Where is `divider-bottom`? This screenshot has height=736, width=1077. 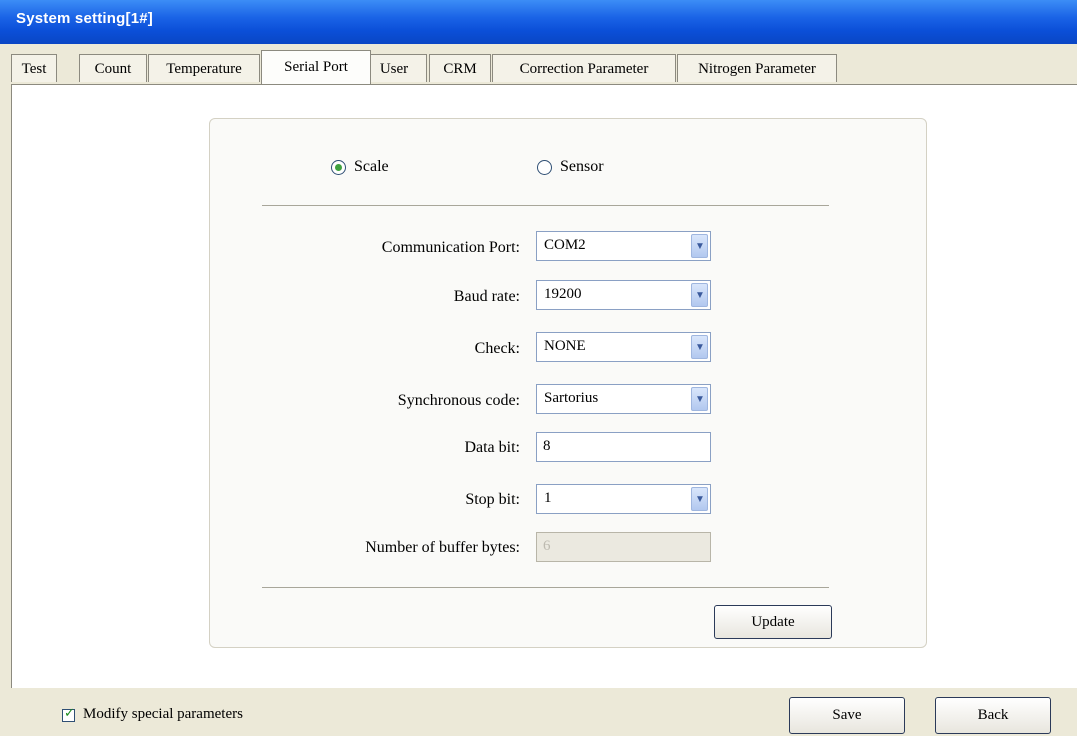 divider-bottom is located at coordinates (545, 587).